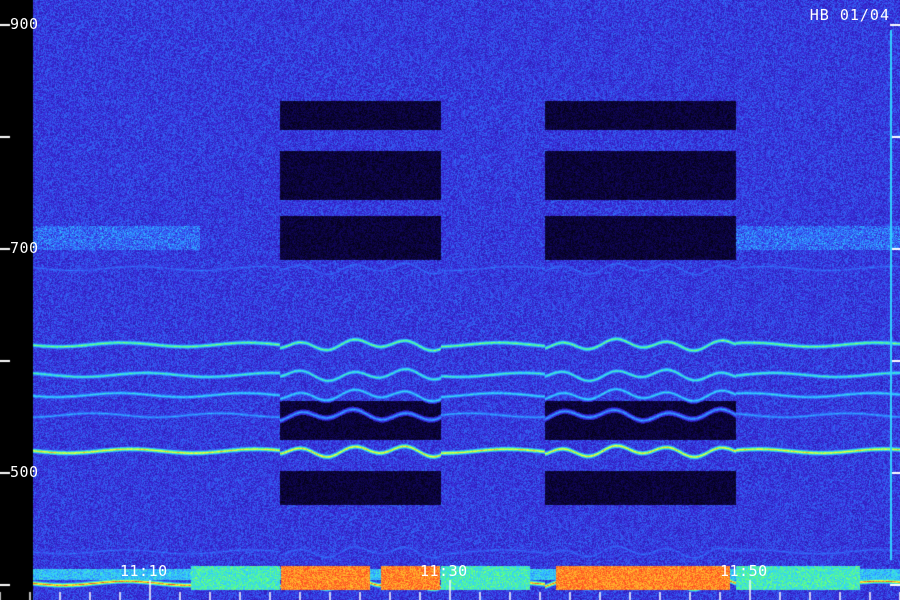 The image size is (900, 600). Describe the element at coordinates (444, 571) in the screenshot. I see `x-tick-label: 11:30` at that location.